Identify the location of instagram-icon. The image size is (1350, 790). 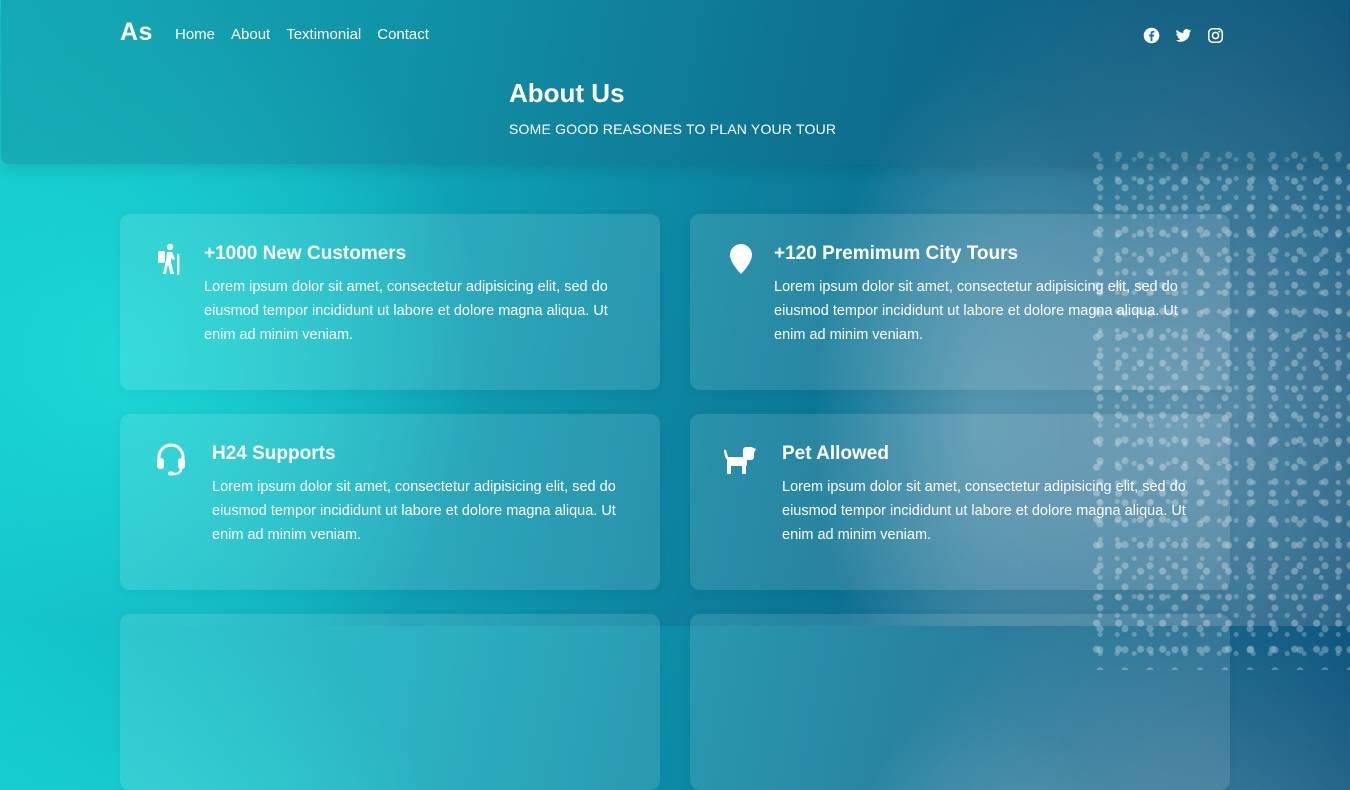
(1215, 35).